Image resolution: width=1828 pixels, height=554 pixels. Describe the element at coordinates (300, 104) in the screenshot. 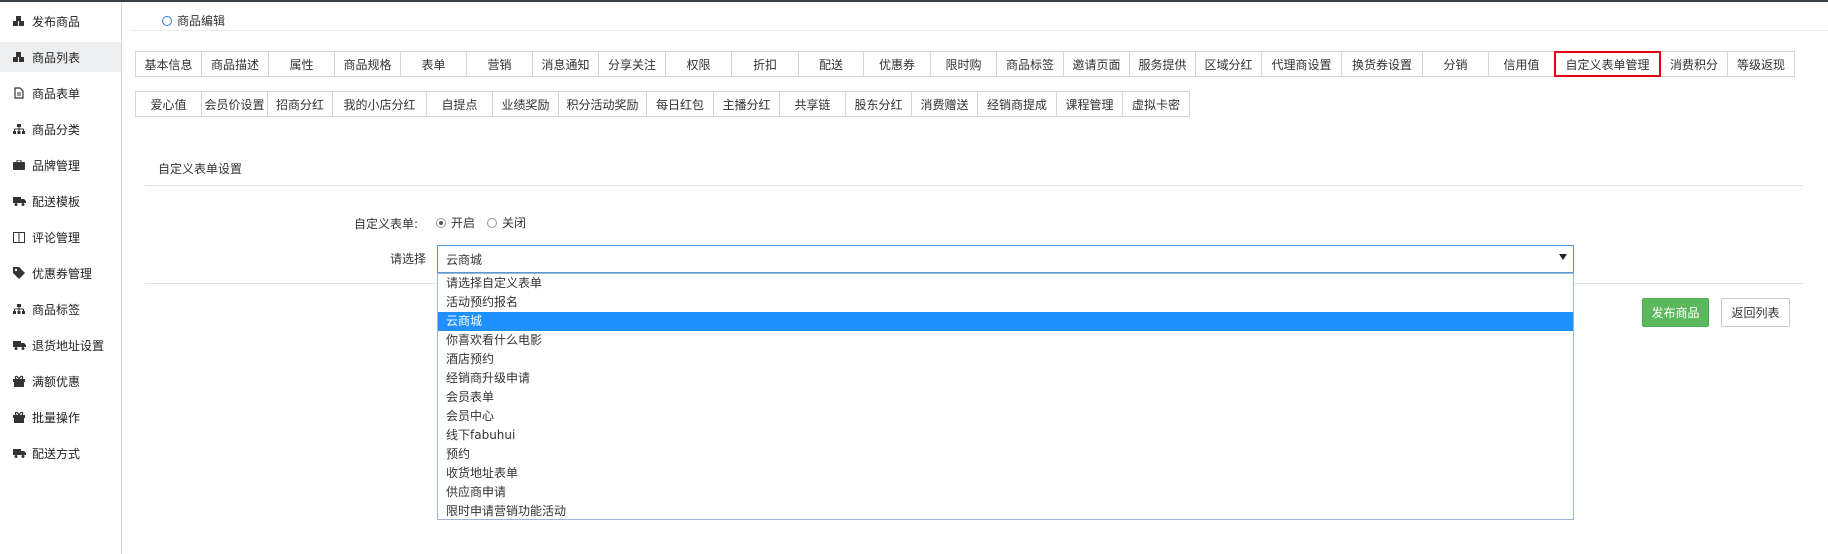

I see `tab-tabrow2-2: 招商分红` at that location.